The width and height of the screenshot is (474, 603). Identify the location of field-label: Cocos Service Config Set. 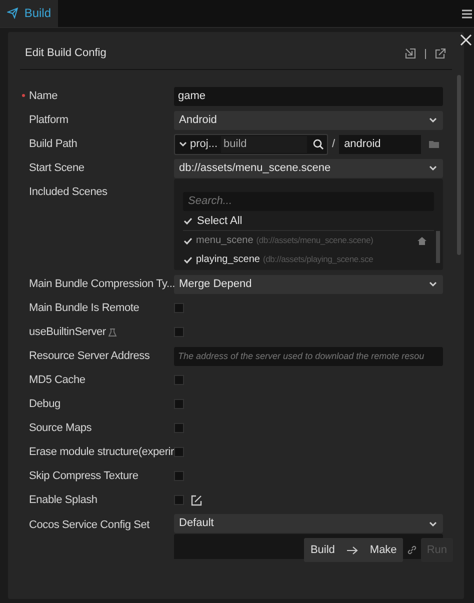
(89, 525).